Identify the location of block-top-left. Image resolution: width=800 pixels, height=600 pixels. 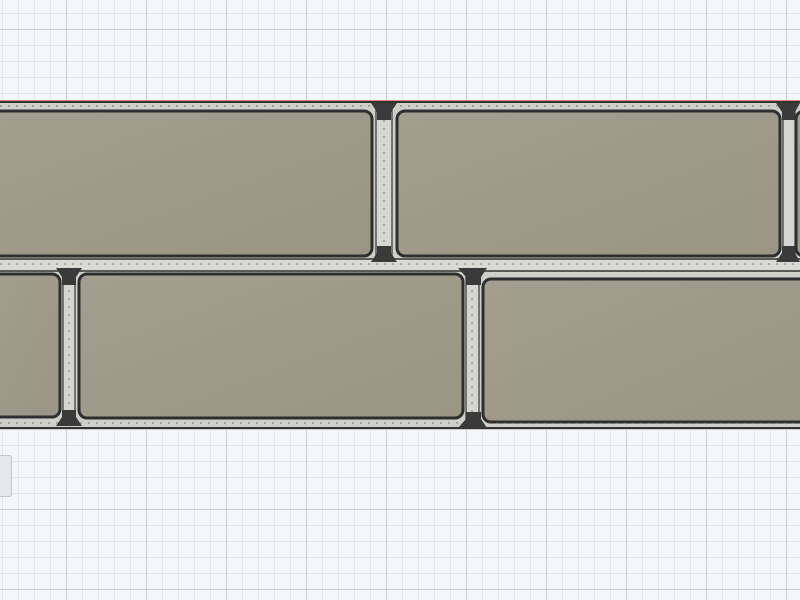
(187, 183).